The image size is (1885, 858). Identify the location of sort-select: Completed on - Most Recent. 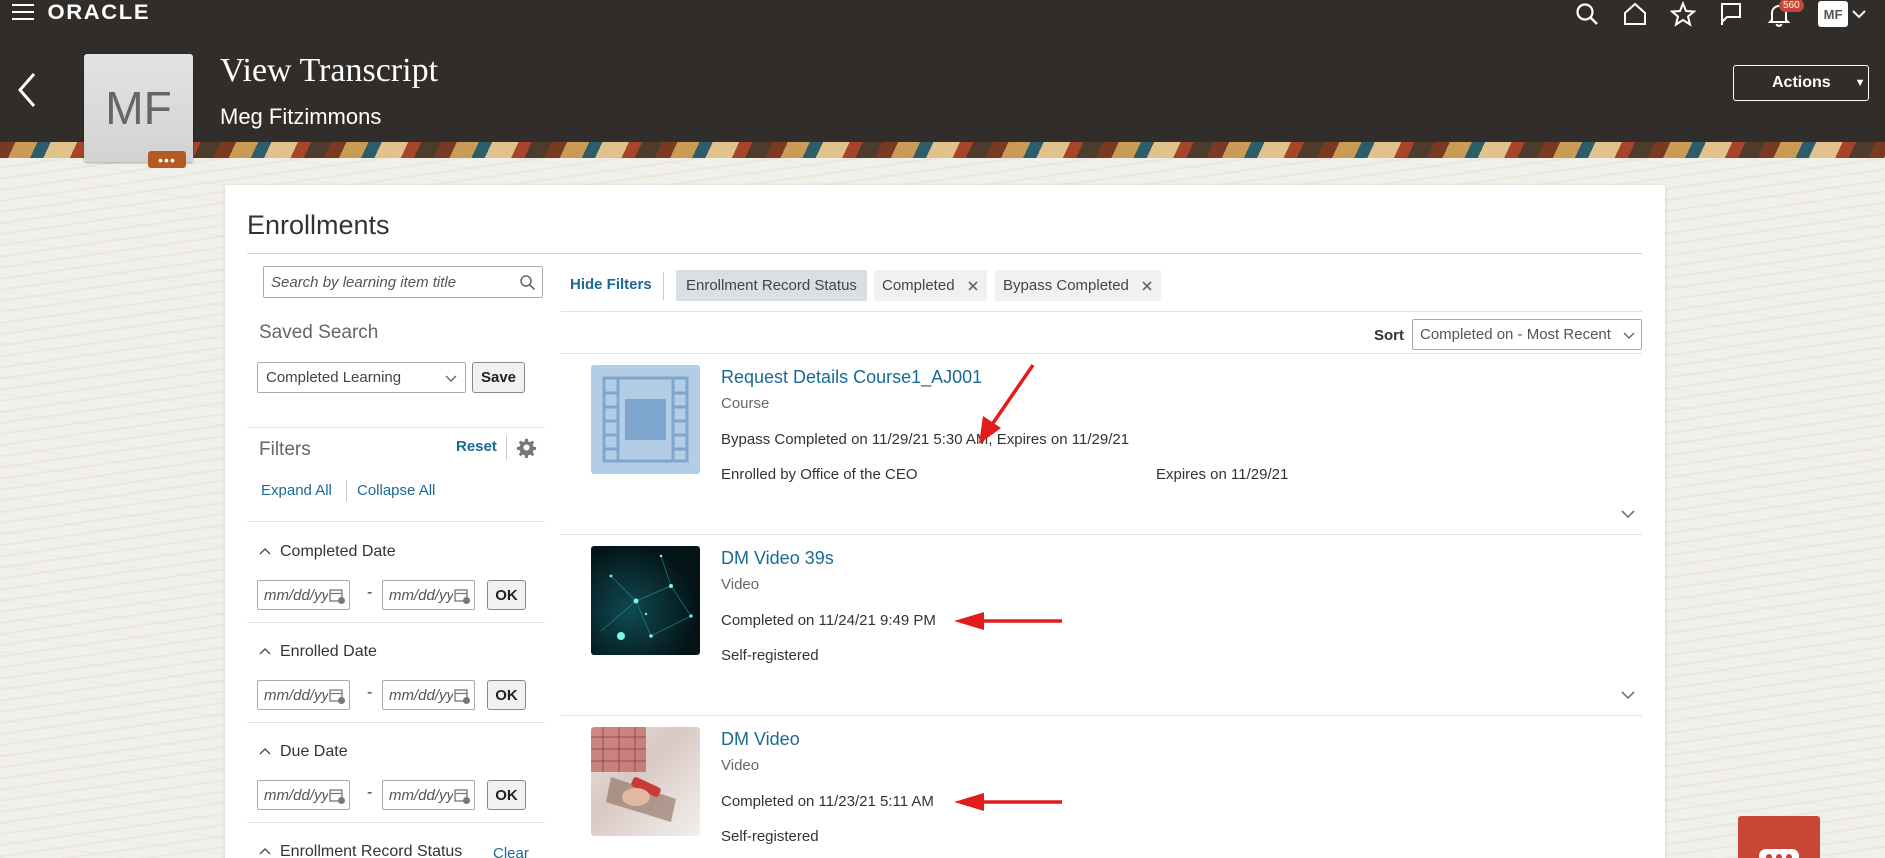
(1527, 334).